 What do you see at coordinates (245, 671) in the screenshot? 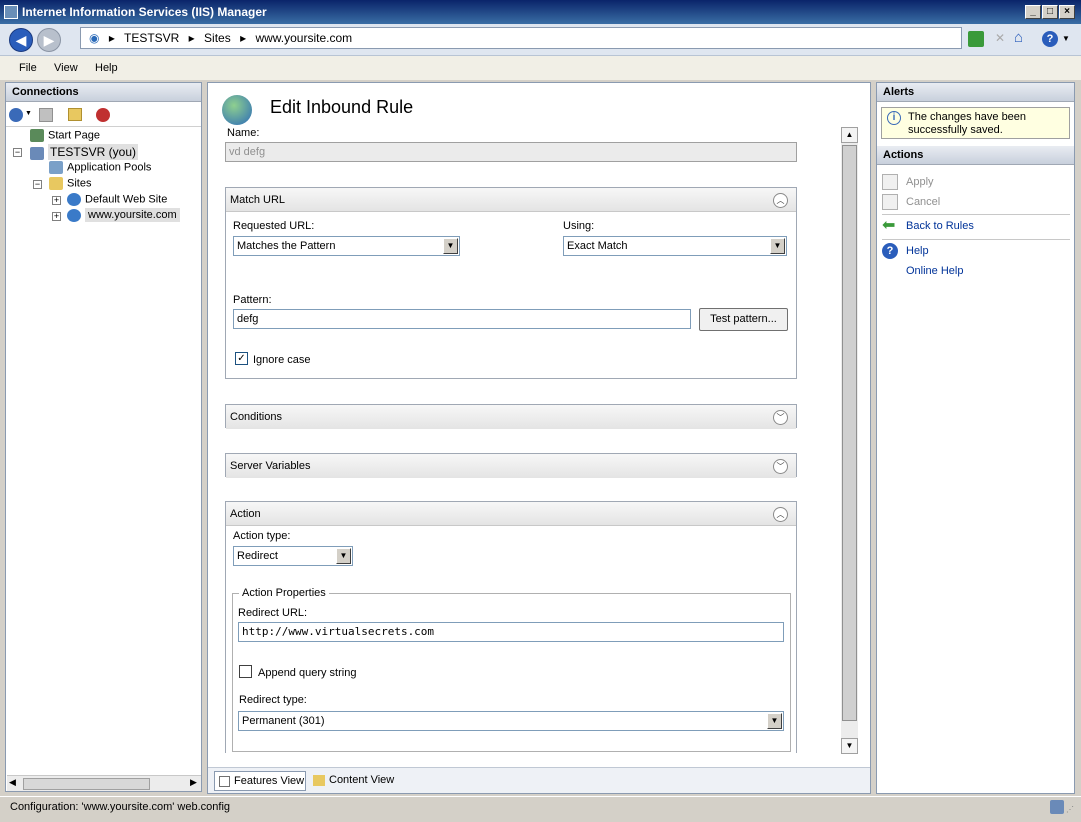
I see `append-query-string-checkbox` at bounding box center [245, 671].